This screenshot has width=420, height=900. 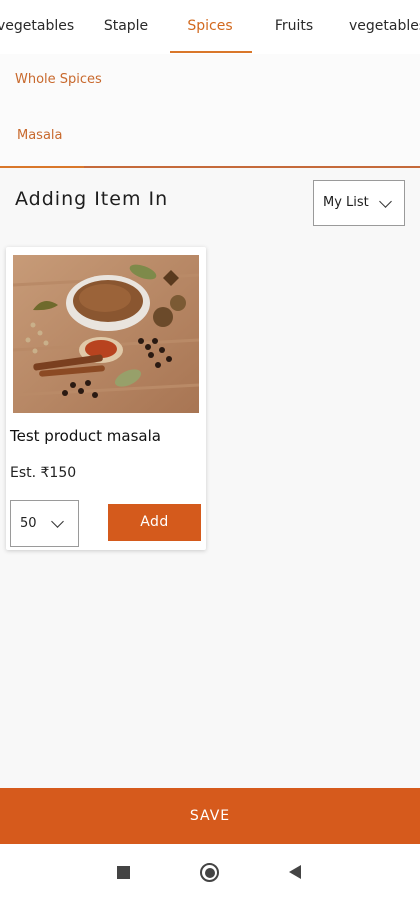 I want to click on page-title: Adding Item In, so click(x=92, y=199).